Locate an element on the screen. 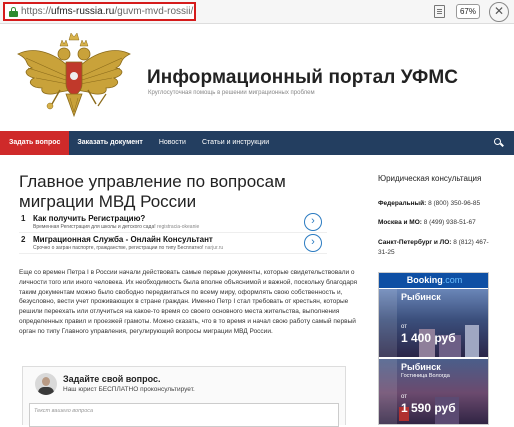 This screenshot has height=427, width=514. close-icon: ✕ is located at coordinates (499, 12).